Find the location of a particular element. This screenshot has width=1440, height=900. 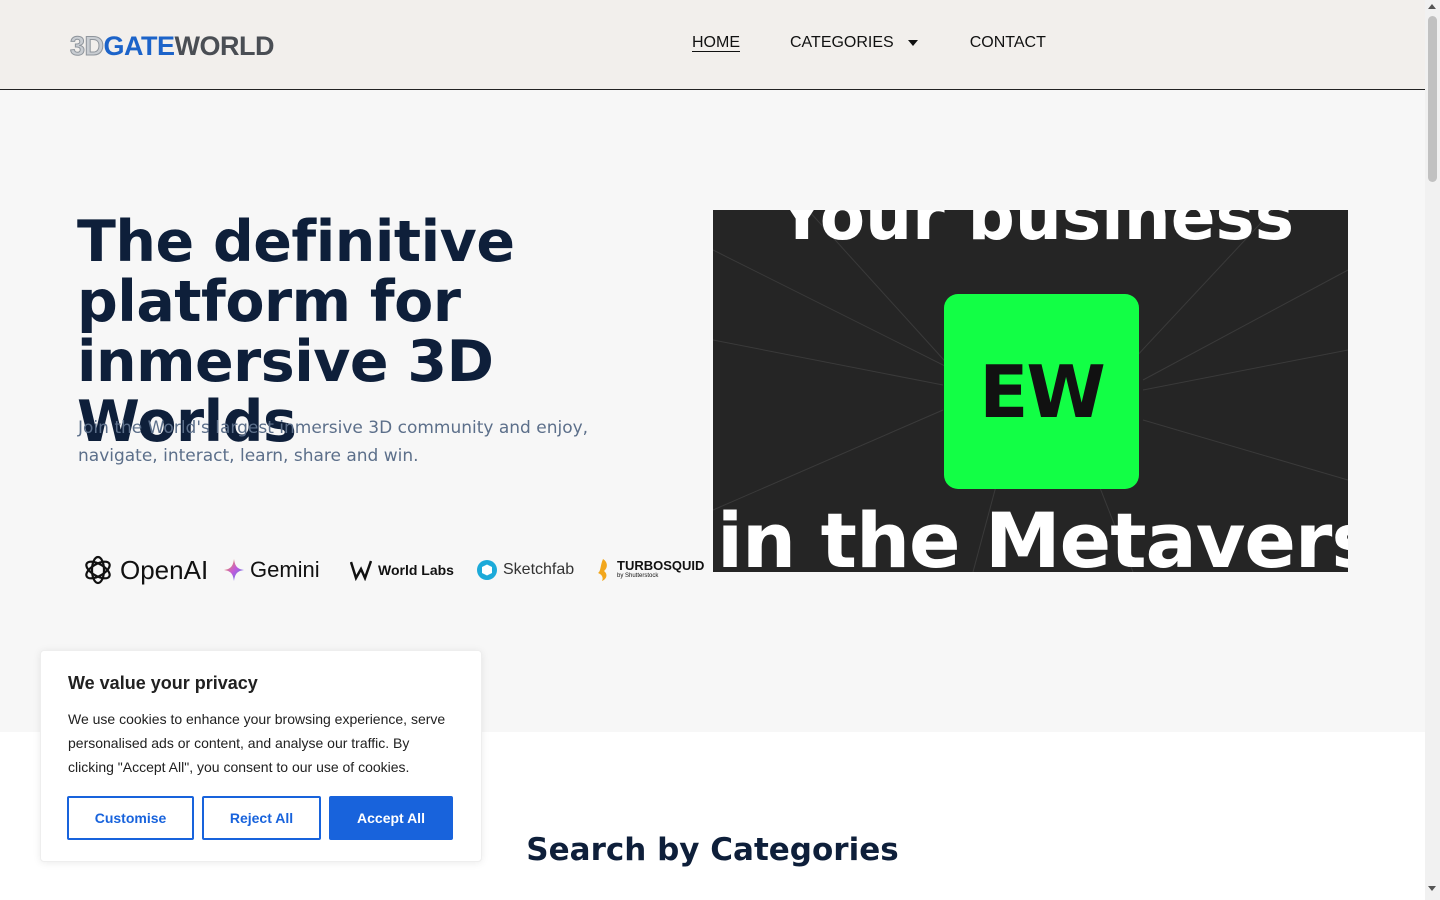

partner-openai-logo: OpenAI is located at coordinates (145, 570).